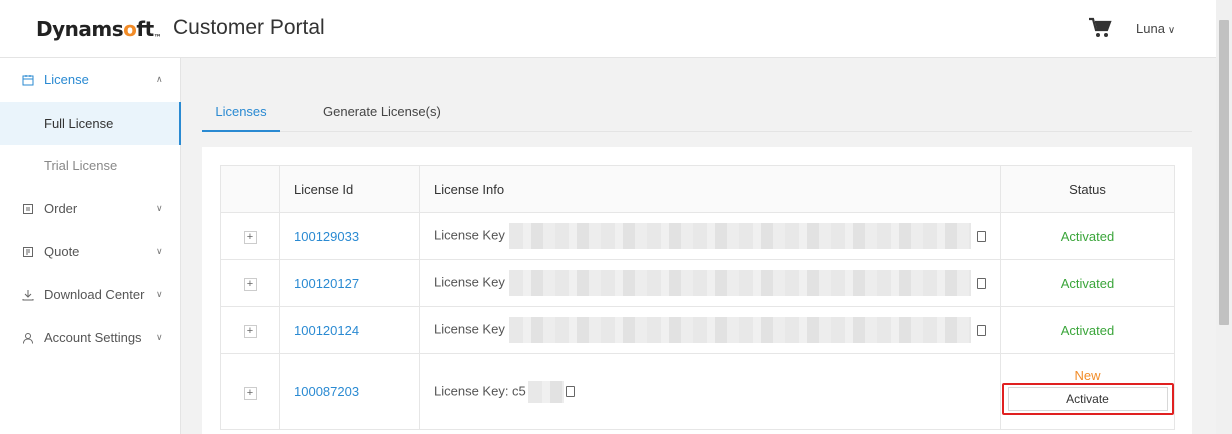  Describe the element at coordinates (1150, 28) in the screenshot. I see `user-name: Luna` at that location.